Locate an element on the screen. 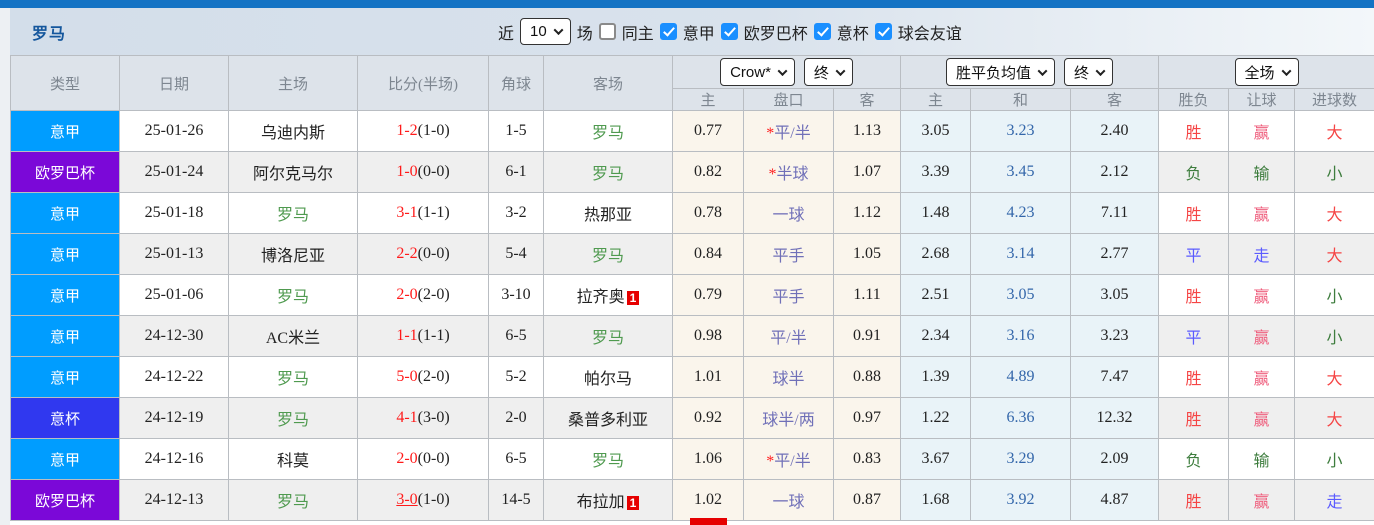 The width and height of the screenshot is (1374, 525). home-team-link: 乌迪内斯 is located at coordinates (293, 133).